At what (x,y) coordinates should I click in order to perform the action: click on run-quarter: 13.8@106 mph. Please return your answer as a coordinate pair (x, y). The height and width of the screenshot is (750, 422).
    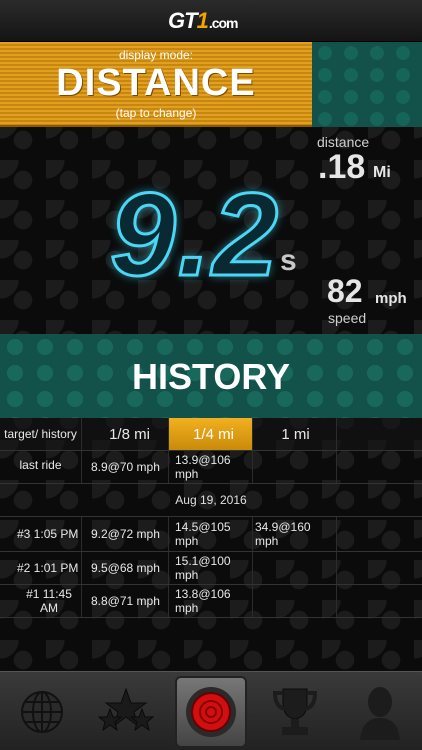
    Looking at the image, I should click on (211, 601).